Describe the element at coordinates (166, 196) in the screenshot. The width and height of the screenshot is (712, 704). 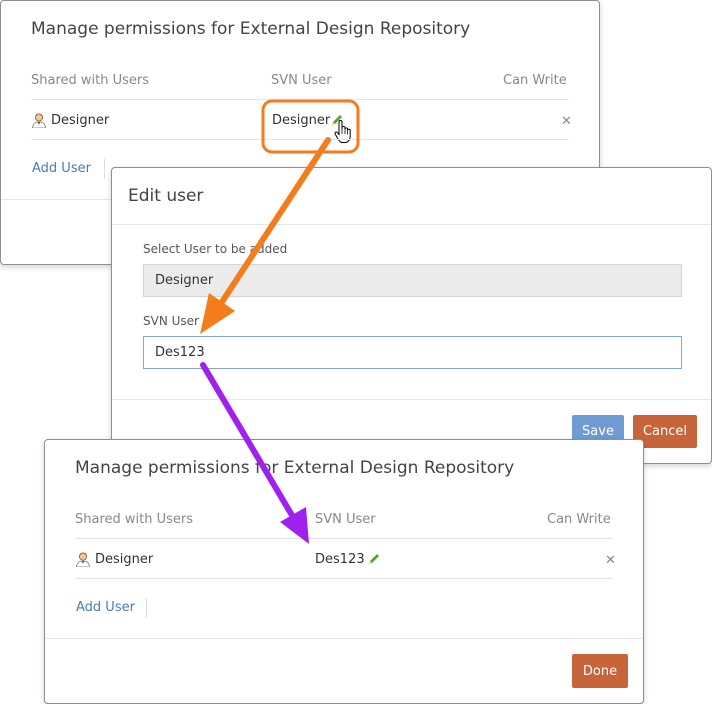
I see `edit-dialog-title: Edit user` at that location.